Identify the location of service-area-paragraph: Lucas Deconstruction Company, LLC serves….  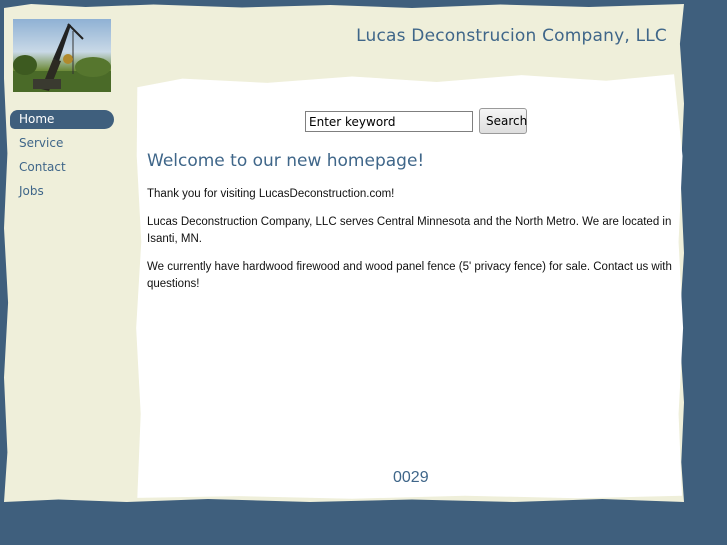
(409, 230).